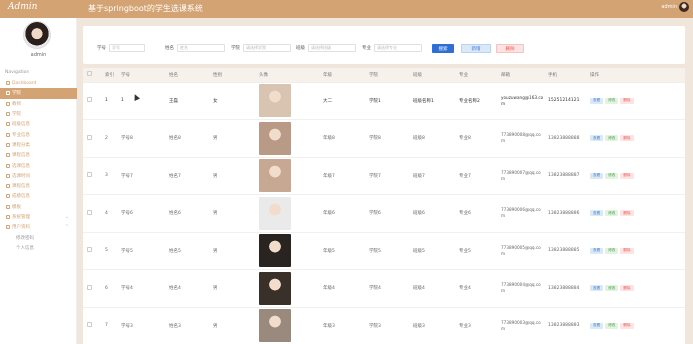  What do you see at coordinates (38, 207) in the screenshot?
I see `sidebar-item-12: 模板` at bounding box center [38, 207].